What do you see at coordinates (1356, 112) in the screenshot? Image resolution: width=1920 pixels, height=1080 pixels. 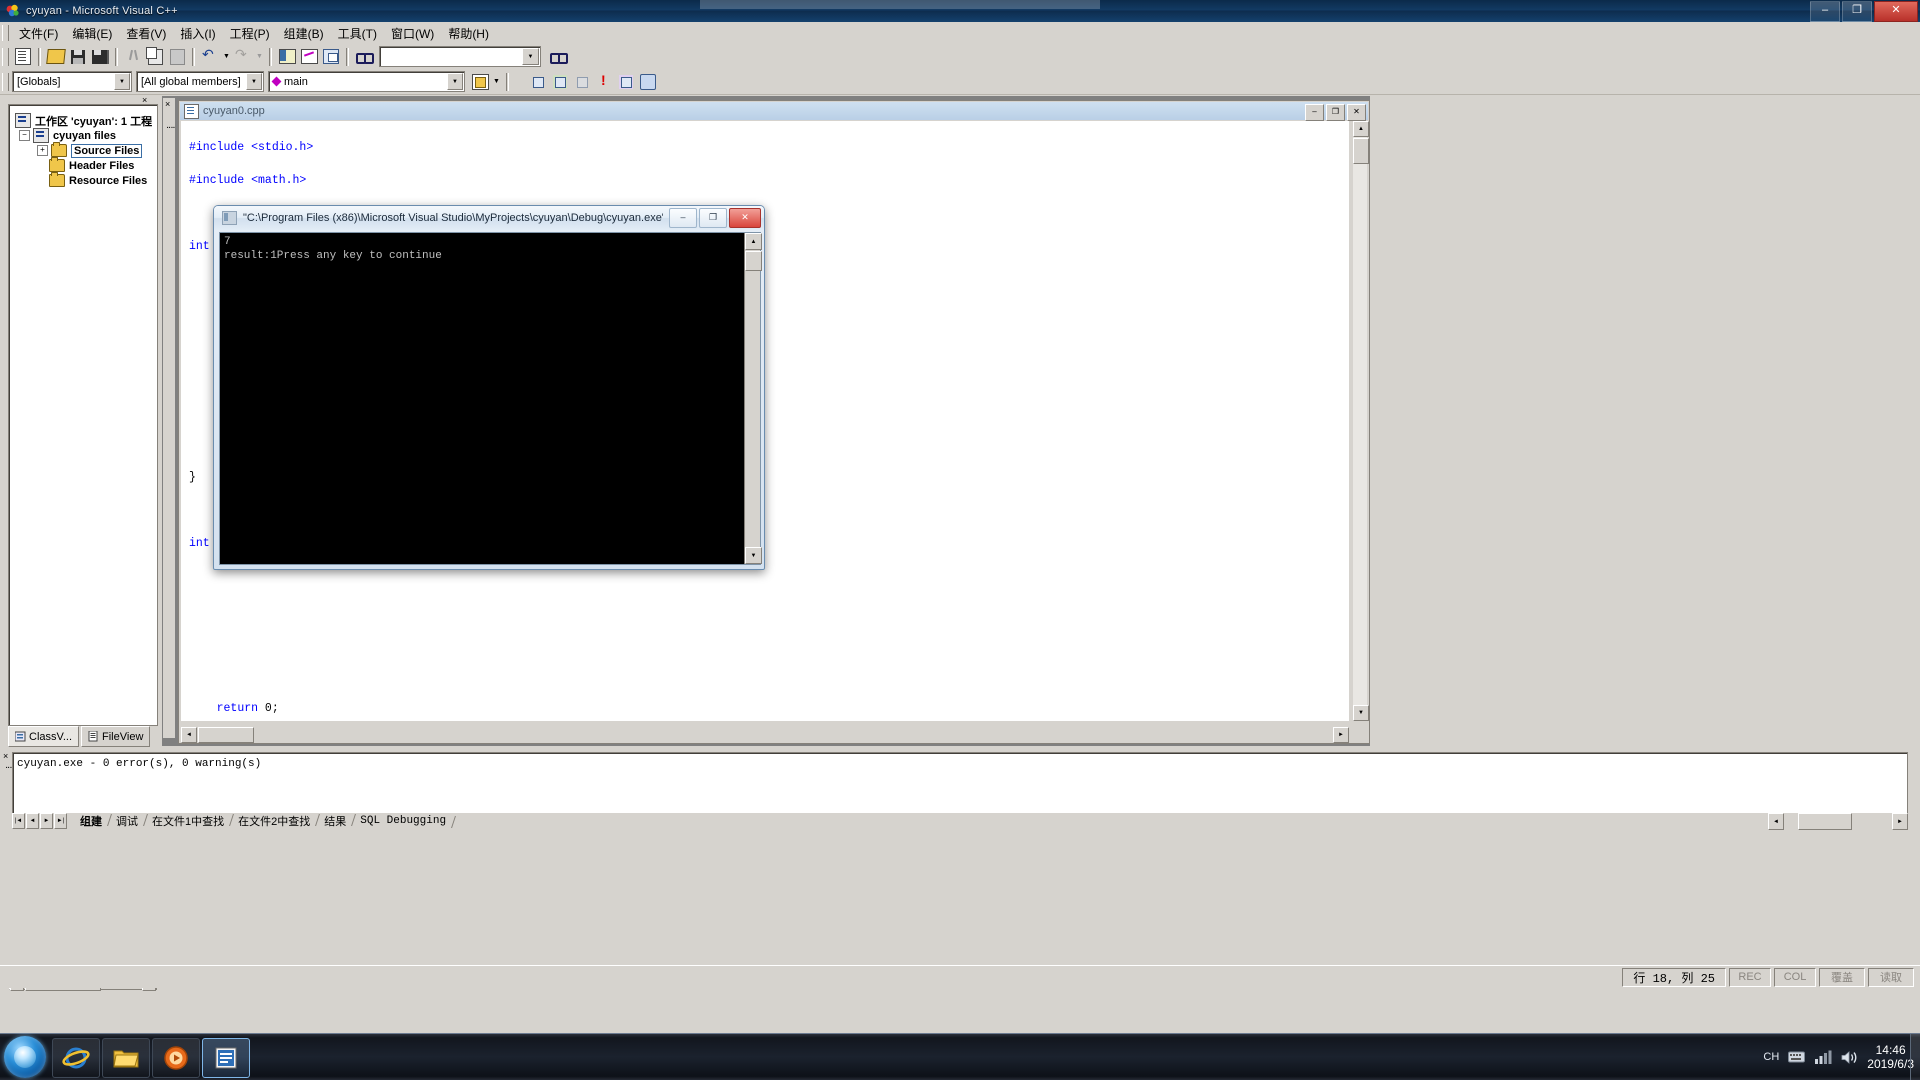 I see `document-close-button: ✕` at bounding box center [1356, 112].